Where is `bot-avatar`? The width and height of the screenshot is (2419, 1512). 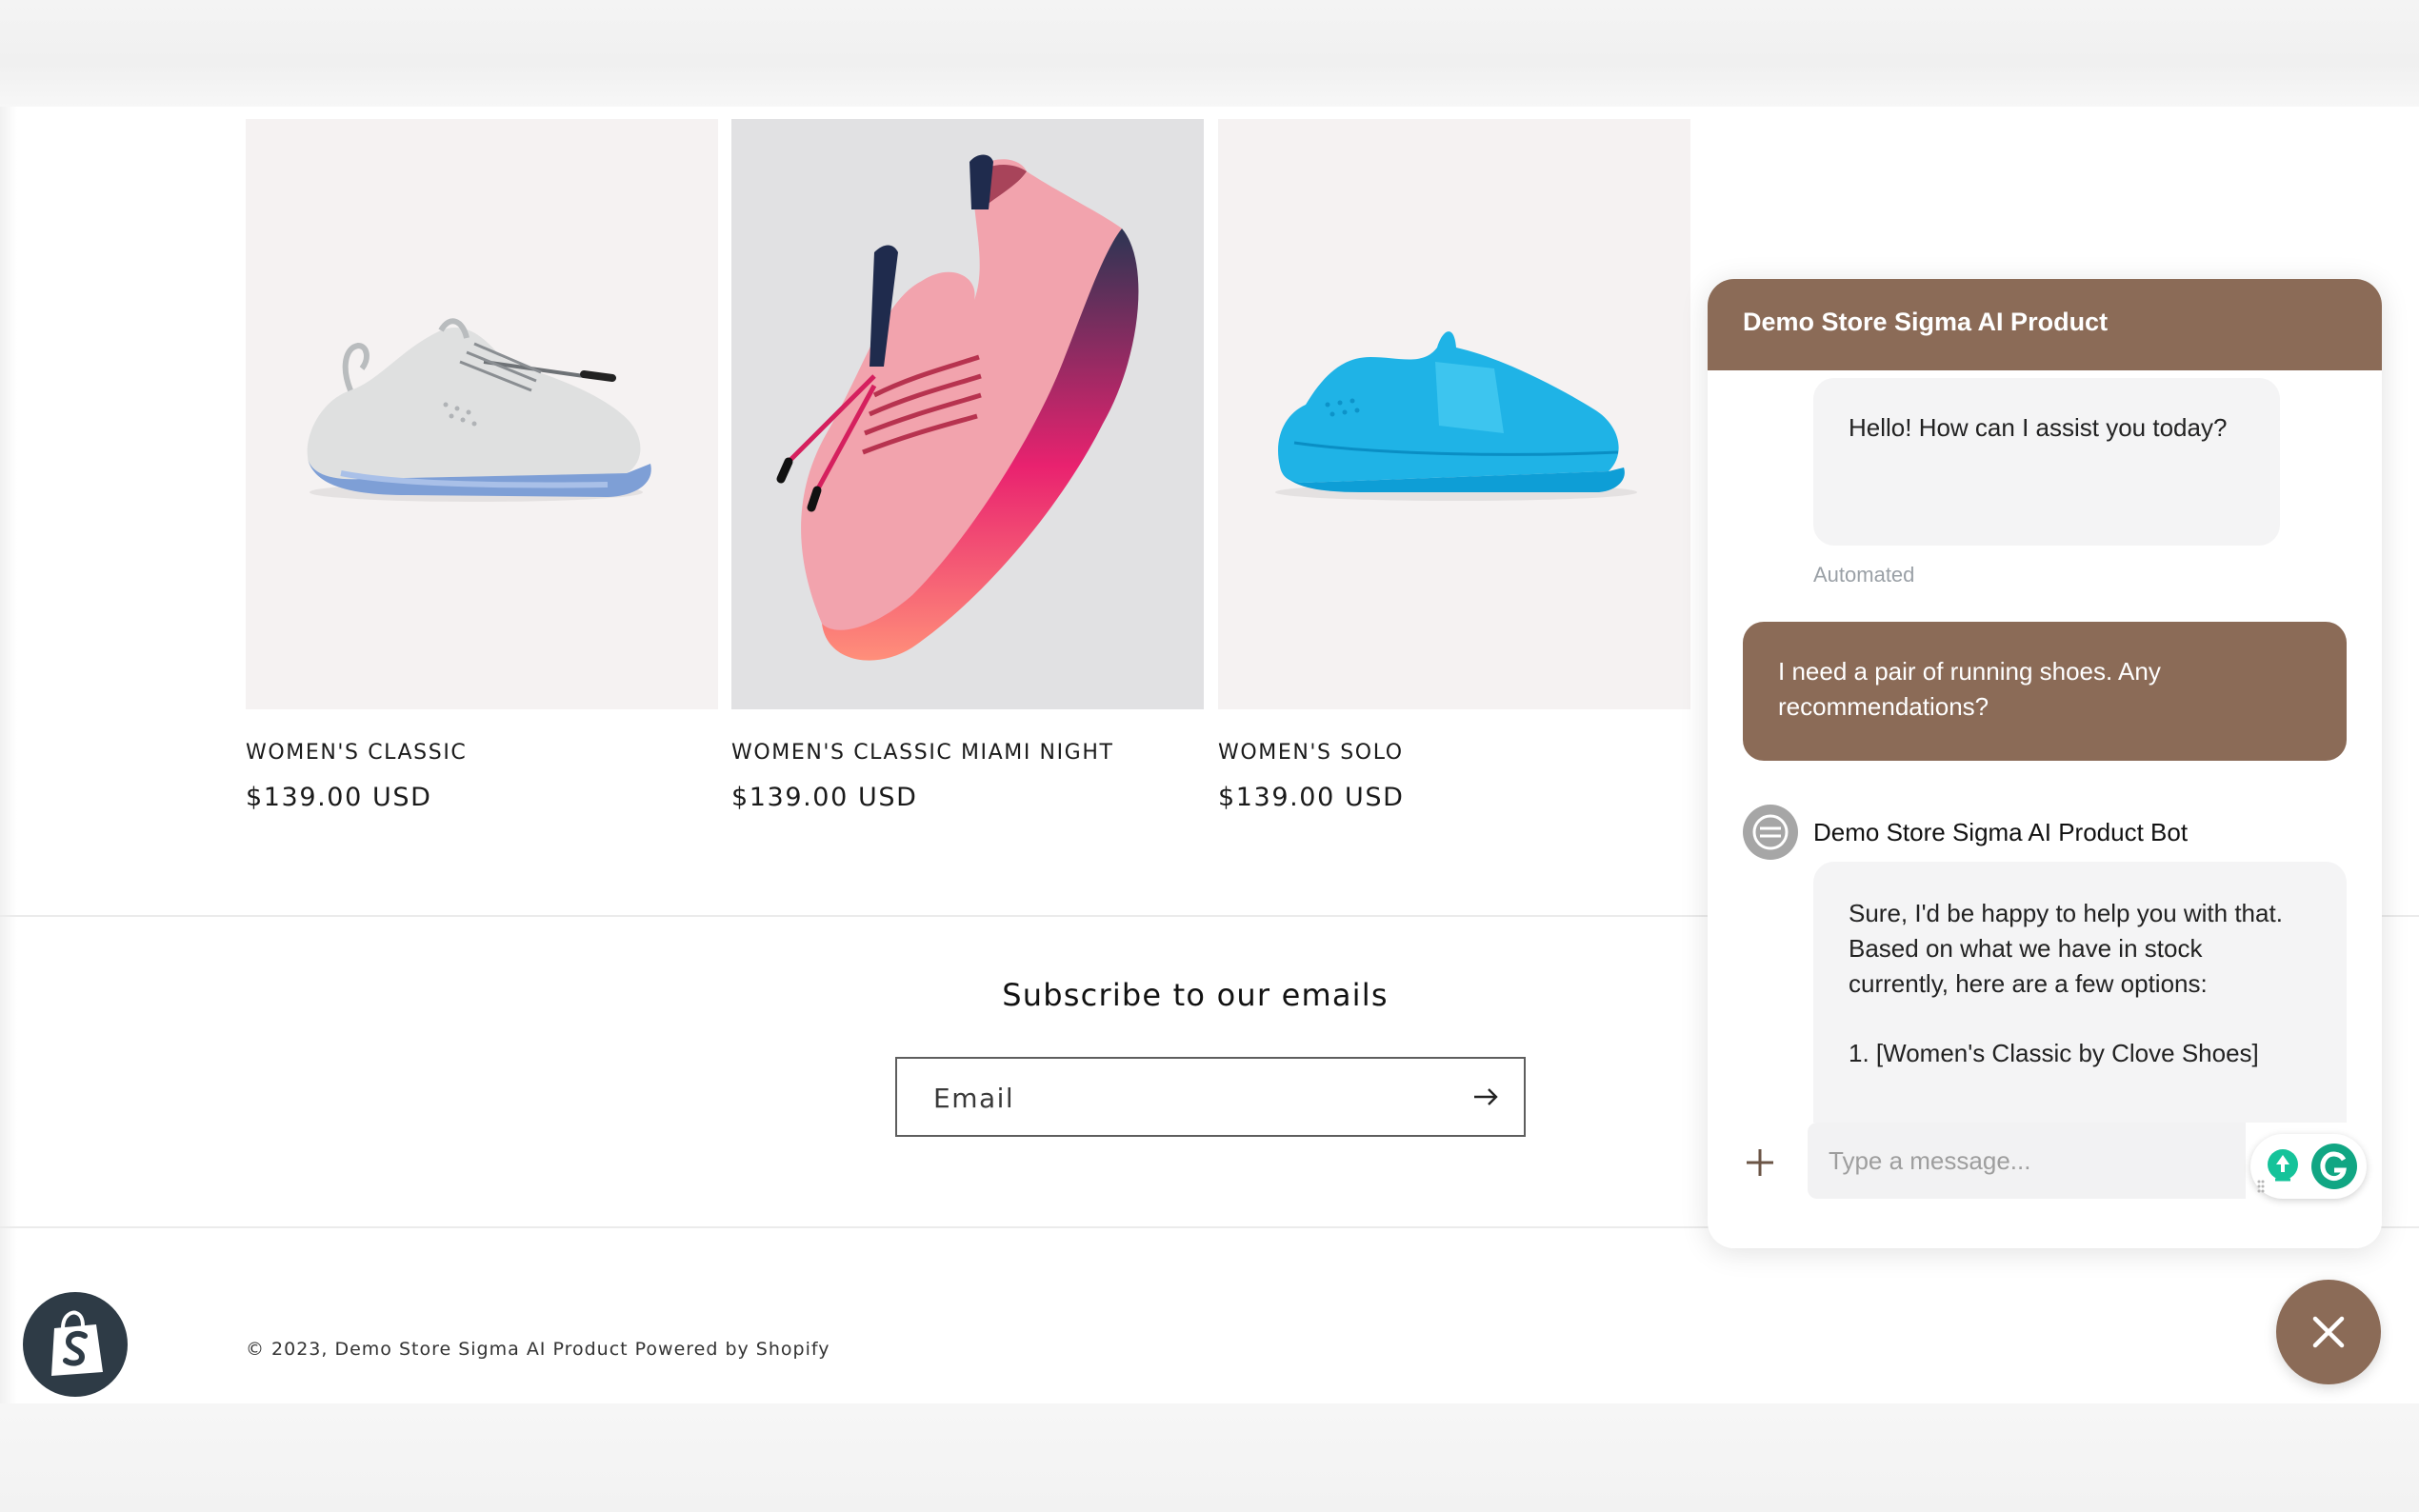
bot-avatar is located at coordinates (1770, 832).